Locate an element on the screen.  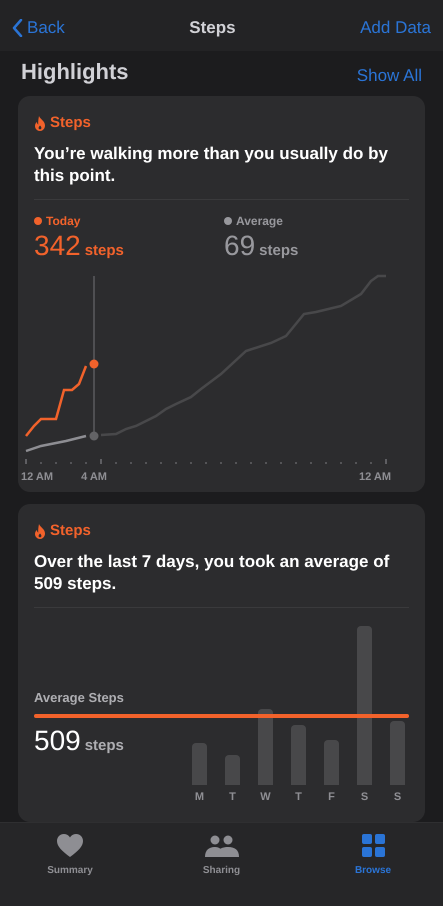
legend-label: Average is located at coordinates (259, 221).